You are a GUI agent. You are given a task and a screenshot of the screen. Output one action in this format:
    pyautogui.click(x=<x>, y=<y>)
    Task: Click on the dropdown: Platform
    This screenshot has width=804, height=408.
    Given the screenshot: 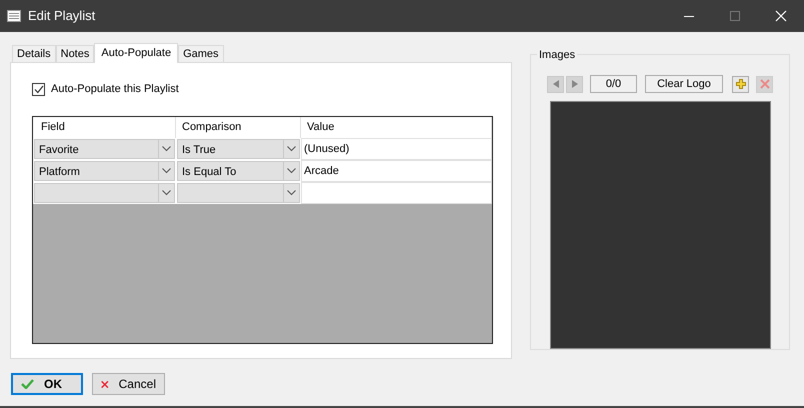 What is the action you would take?
    pyautogui.click(x=104, y=171)
    